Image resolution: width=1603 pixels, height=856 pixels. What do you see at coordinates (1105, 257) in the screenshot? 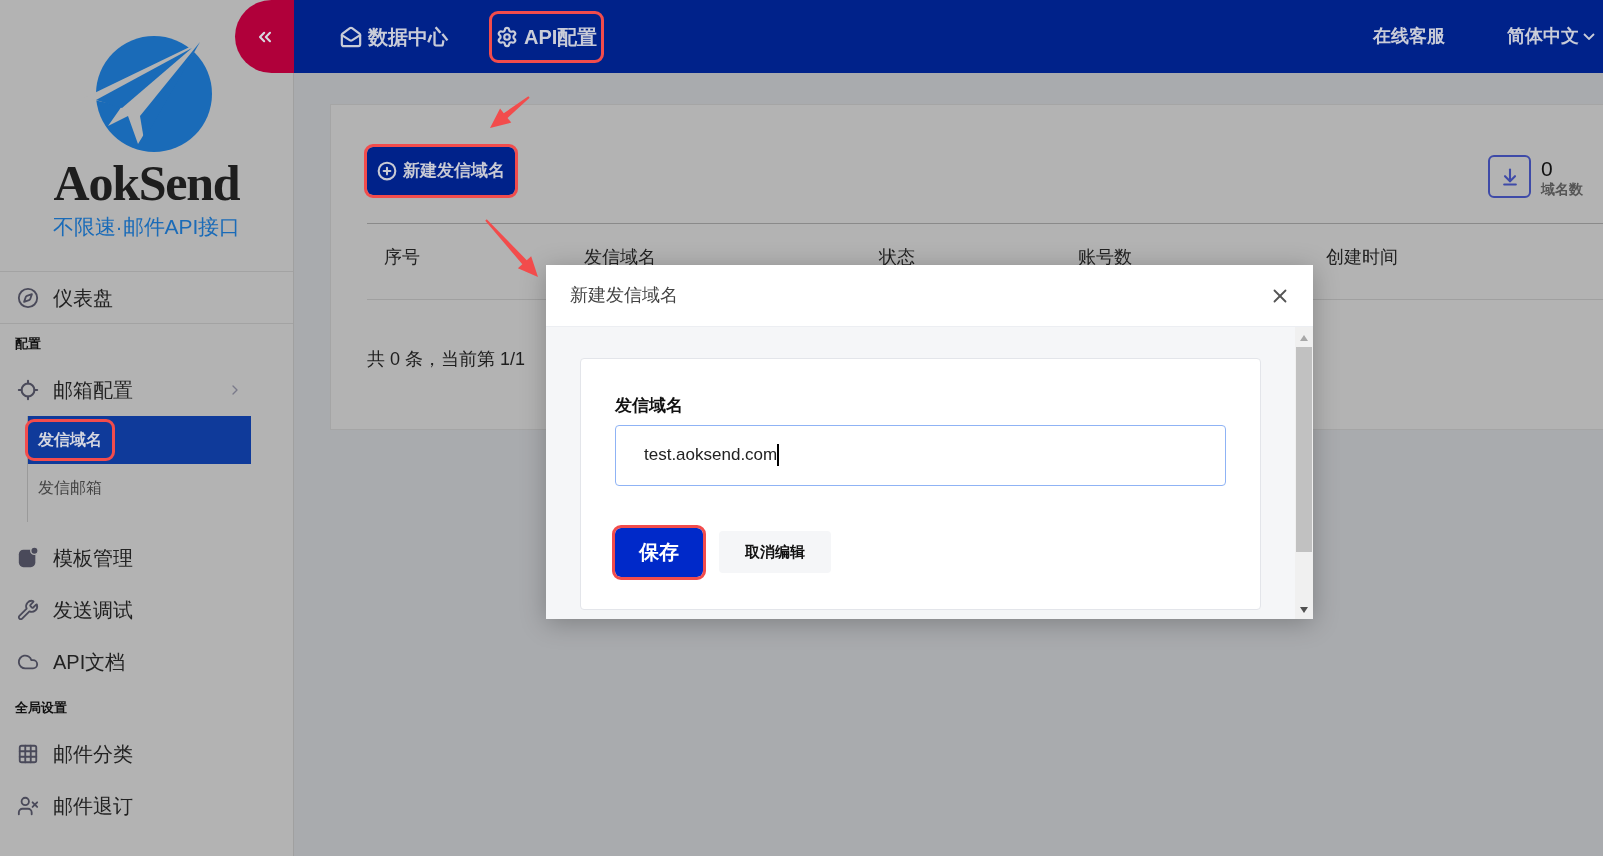
I see `column-header: 账号数` at bounding box center [1105, 257].